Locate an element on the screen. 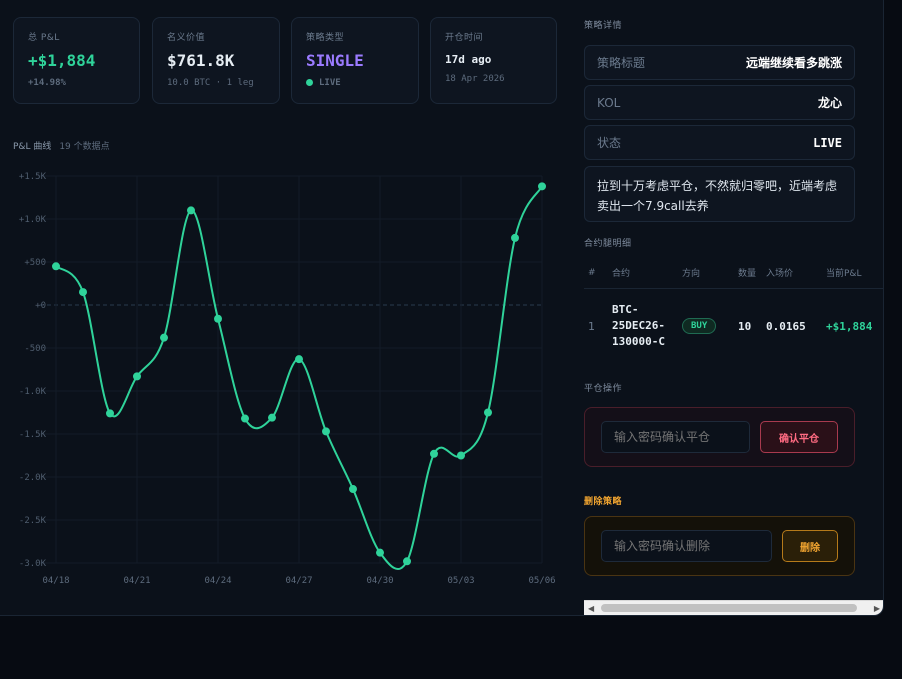 The width and height of the screenshot is (902, 679). col-header-index: # is located at coordinates (596, 273).